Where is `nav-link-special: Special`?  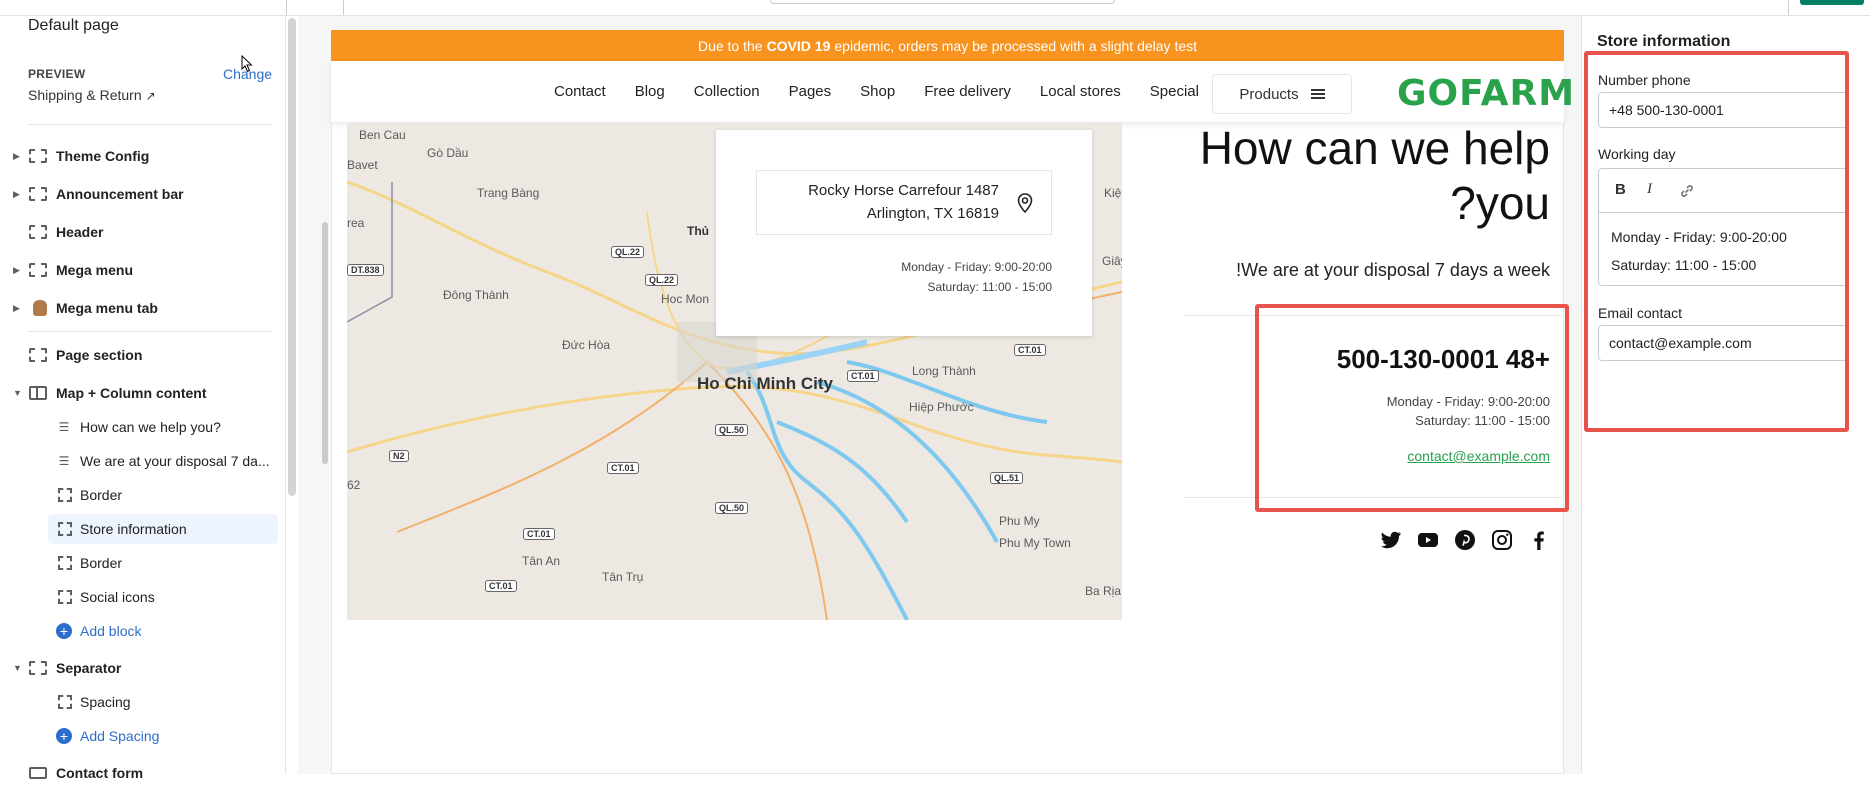
nav-link-special: Special is located at coordinates (1174, 91).